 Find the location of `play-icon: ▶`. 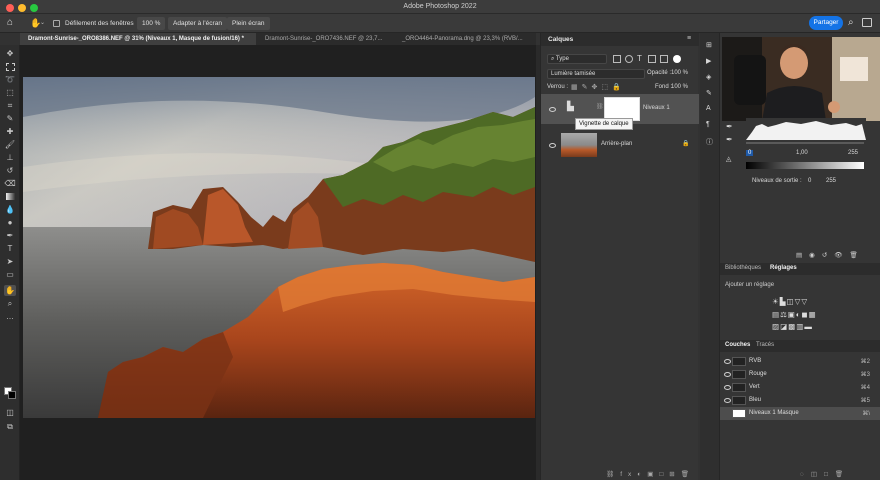

play-icon: ▶ is located at coordinates (708, 61).